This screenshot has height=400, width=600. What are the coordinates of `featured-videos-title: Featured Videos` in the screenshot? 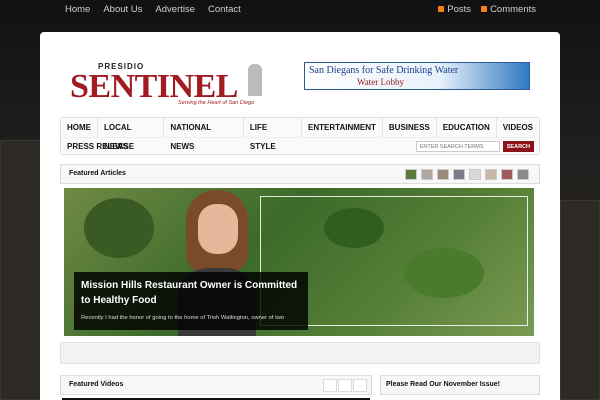 It's located at (96, 384).